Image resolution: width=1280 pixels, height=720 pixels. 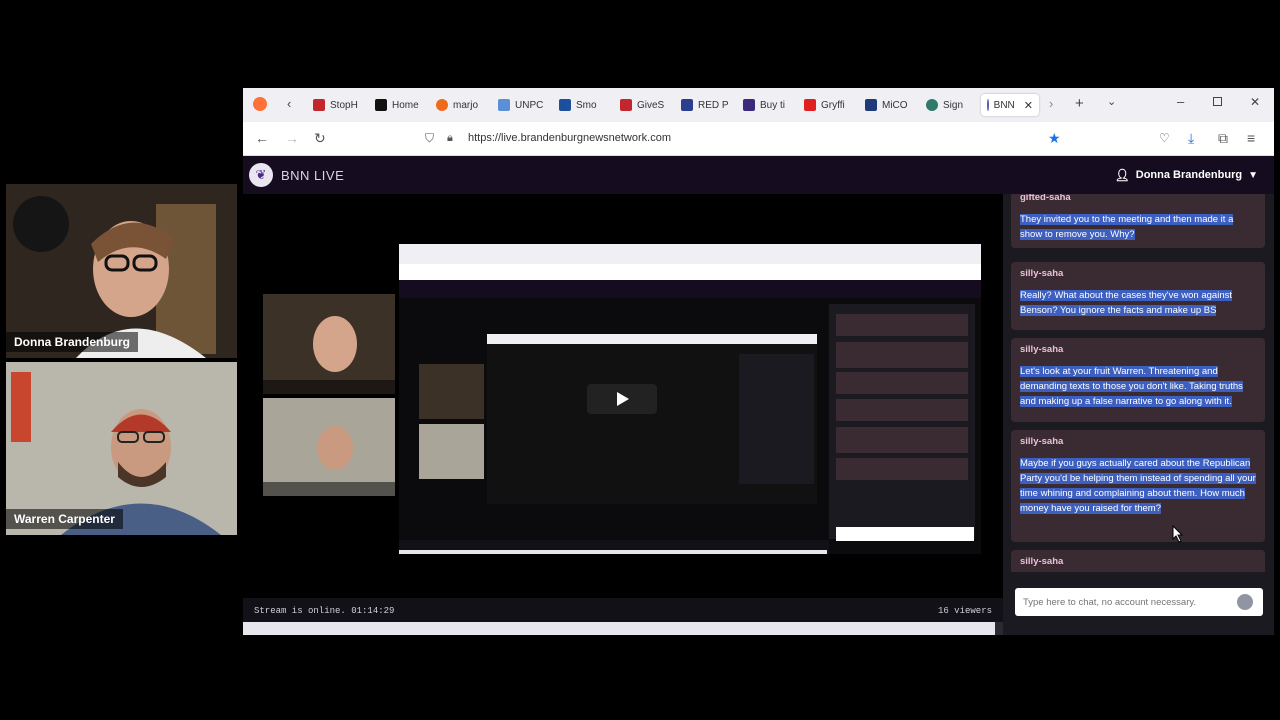 What do you see at coordinates (1189, 175) in the screenshot?
I see `user-name: Donna Brandenburg` at bounding box center [1189, 175].